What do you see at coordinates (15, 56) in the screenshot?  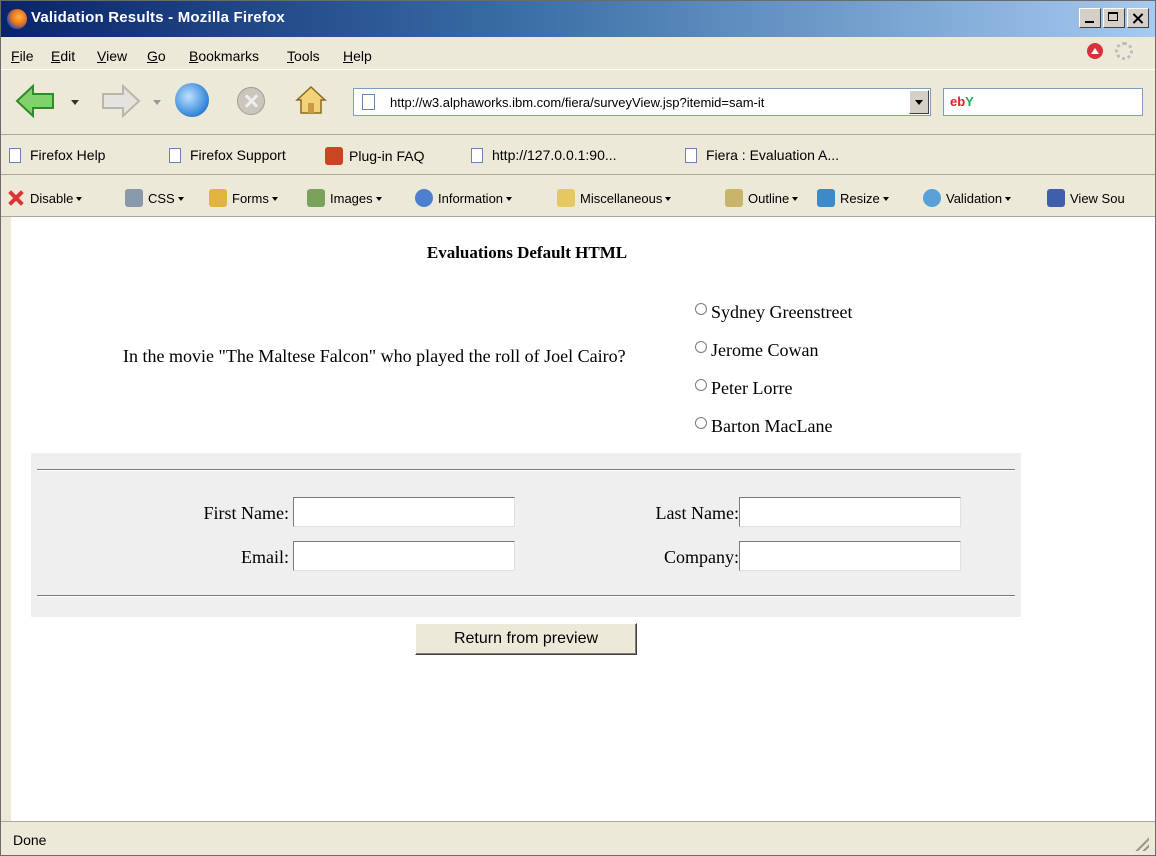 I see `menu-file-accel: F` at bounding box center [15, 56].